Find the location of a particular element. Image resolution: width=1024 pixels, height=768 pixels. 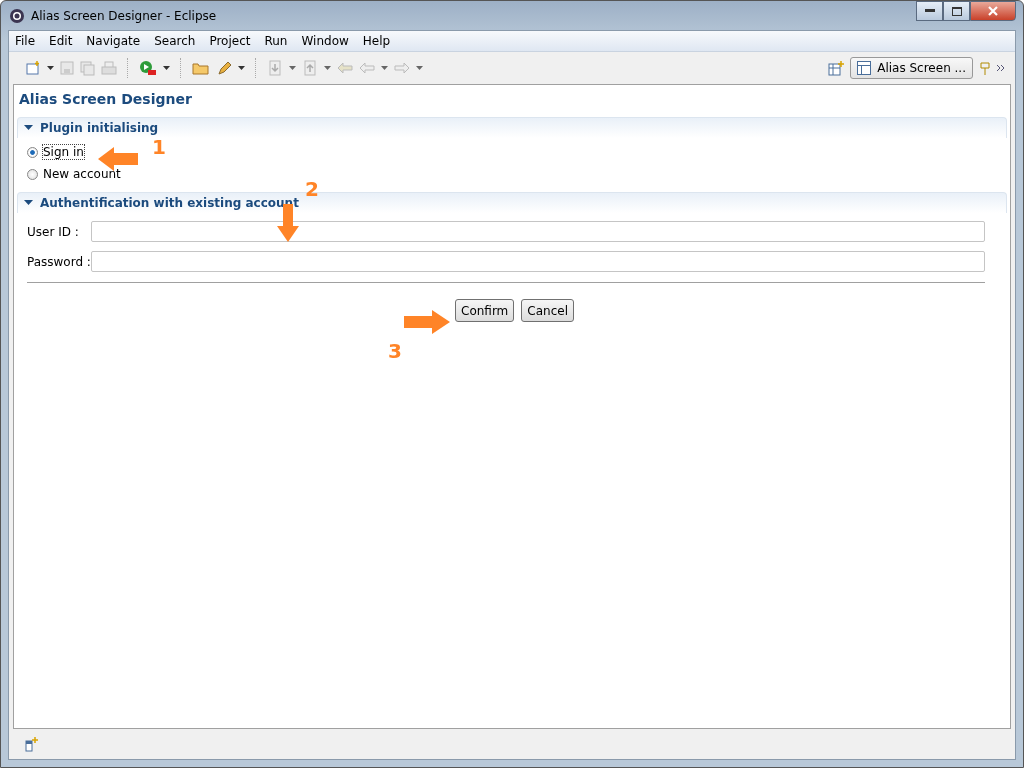

annotation-number: 1 is located at coordinates (159, 147).